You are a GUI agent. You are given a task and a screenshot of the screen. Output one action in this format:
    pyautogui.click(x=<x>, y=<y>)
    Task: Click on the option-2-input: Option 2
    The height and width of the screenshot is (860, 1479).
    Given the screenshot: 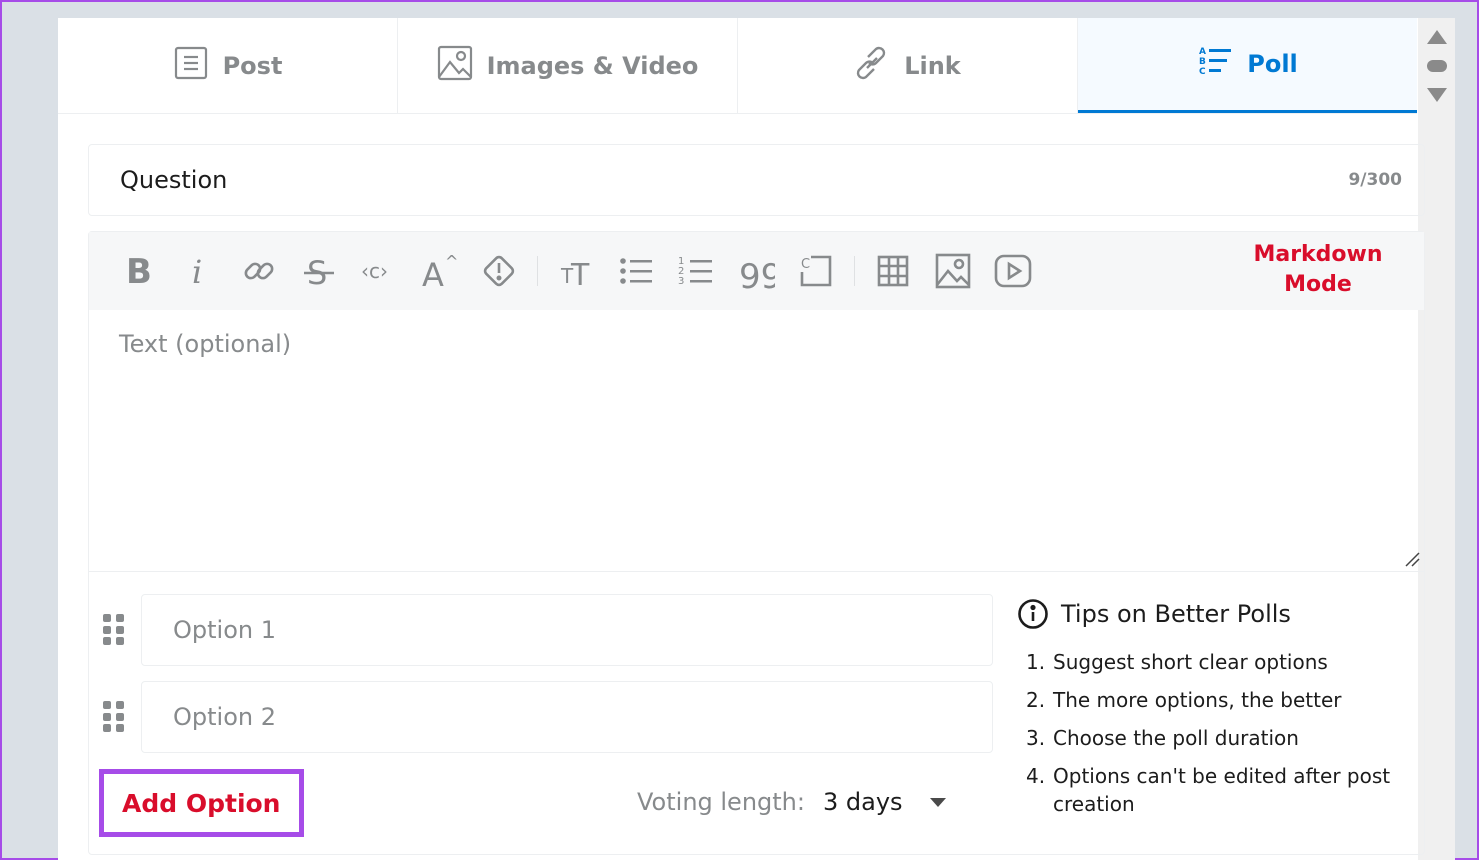 What is the action you would take?
    pyautogui.click(x=567, y=717)
    